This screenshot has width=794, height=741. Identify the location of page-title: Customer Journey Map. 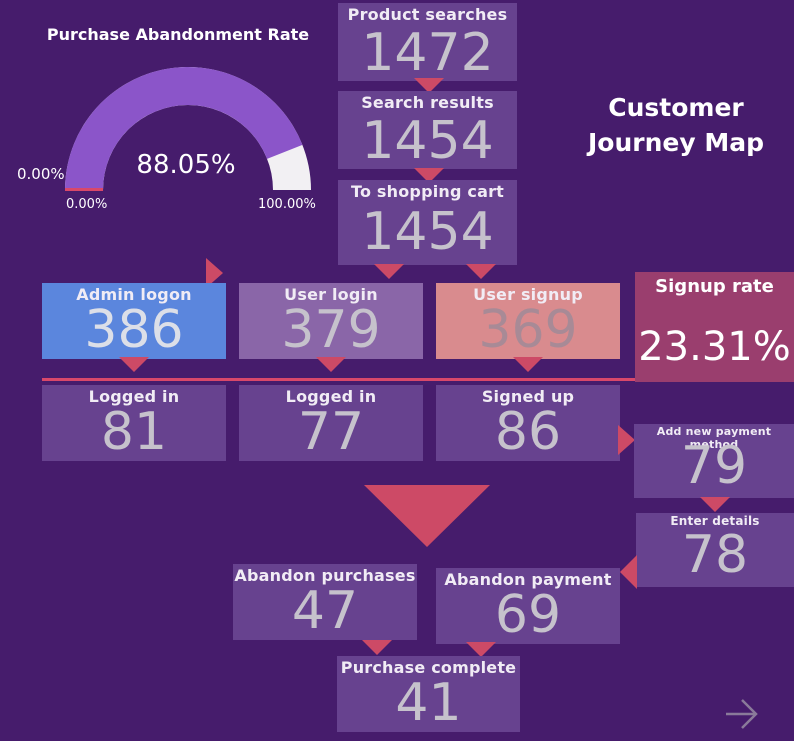
(675, 125).